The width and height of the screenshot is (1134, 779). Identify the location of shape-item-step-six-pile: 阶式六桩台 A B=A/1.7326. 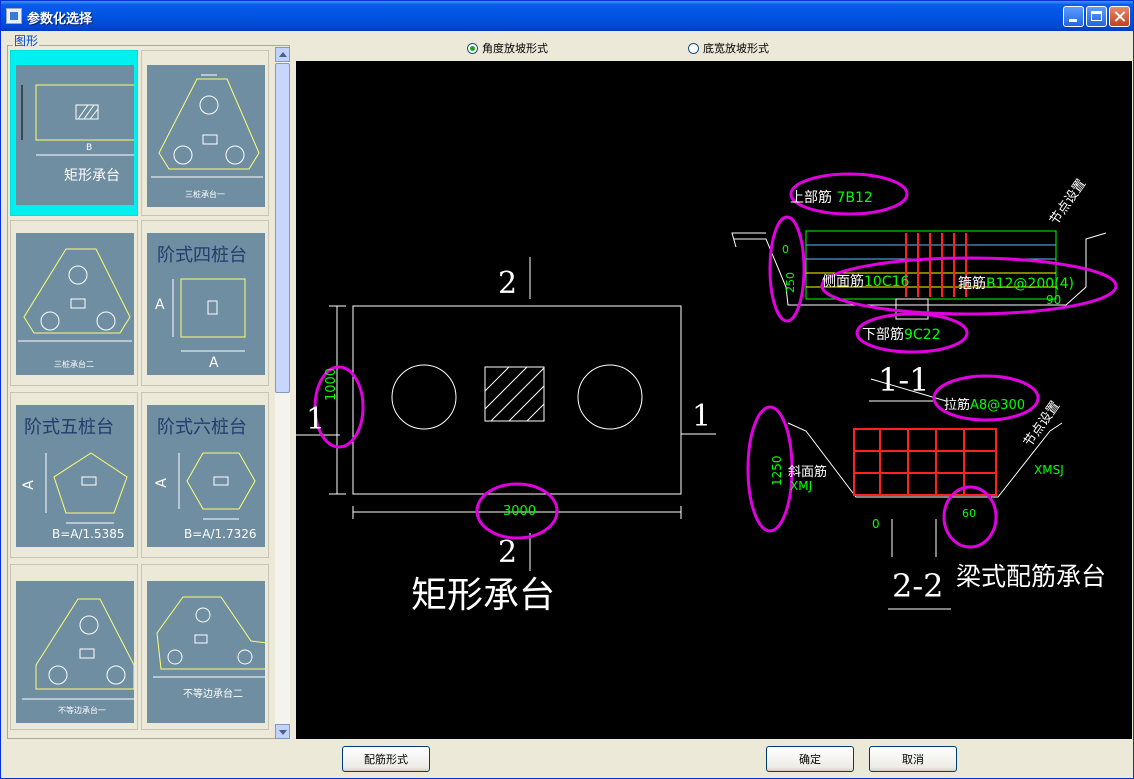
(205, 475).